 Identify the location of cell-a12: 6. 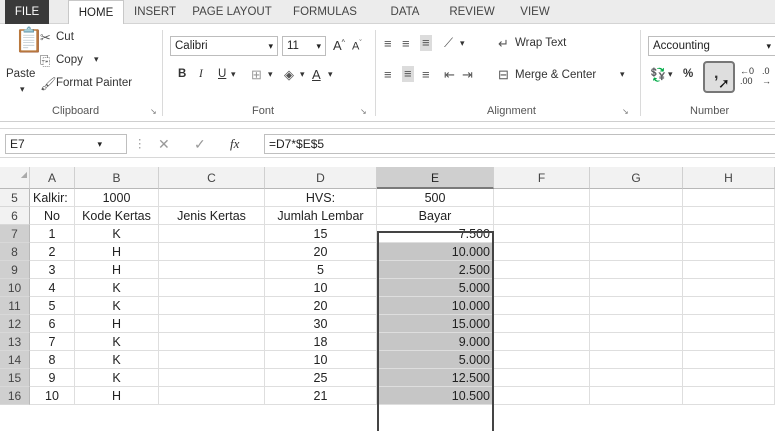
(52, 324).